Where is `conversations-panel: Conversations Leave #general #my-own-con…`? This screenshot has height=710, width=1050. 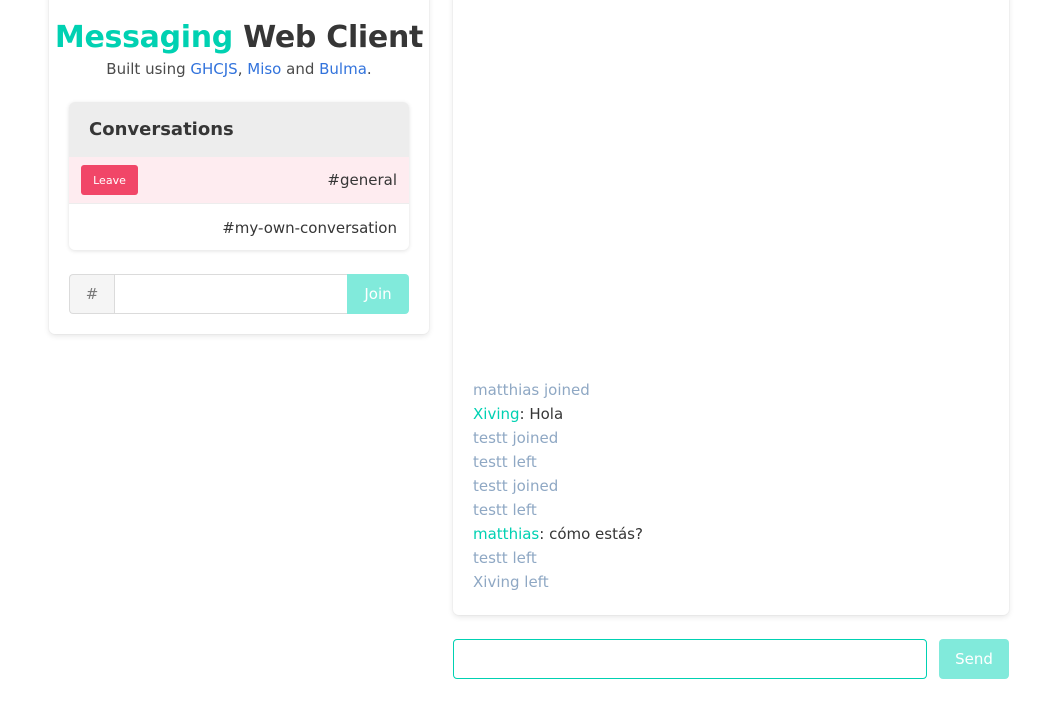 conversations-panel: Conversations Leave #general #my-own-con… is located at coordinates (239, 176).